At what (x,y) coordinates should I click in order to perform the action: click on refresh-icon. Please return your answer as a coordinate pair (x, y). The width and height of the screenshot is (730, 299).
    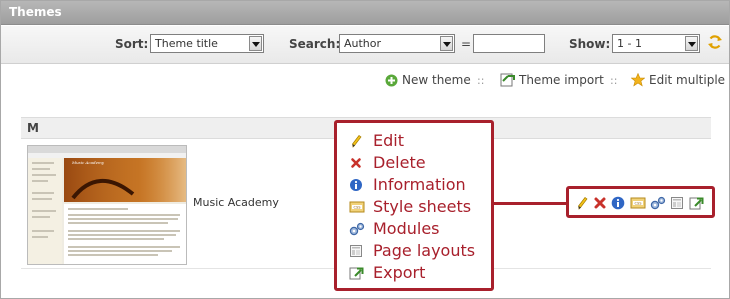
    Looking at the image, I should click on (715, 42).